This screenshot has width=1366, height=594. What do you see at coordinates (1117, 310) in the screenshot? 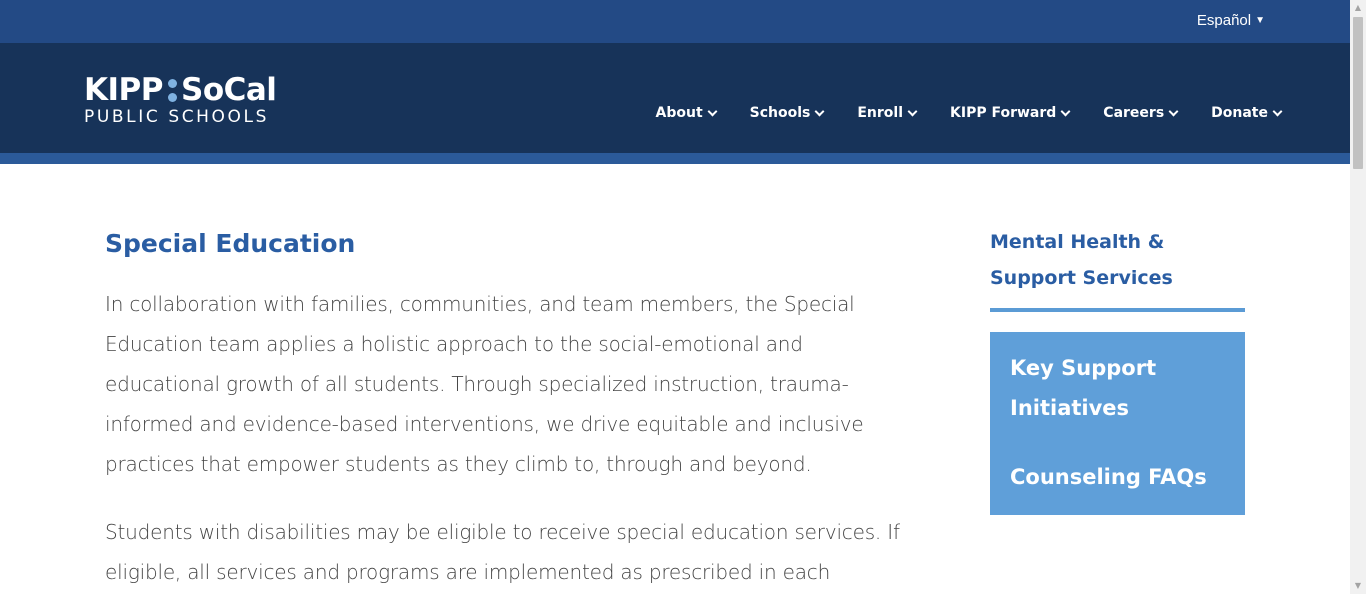
I see `sidebar-divider` at bounding box center [1117, 310].